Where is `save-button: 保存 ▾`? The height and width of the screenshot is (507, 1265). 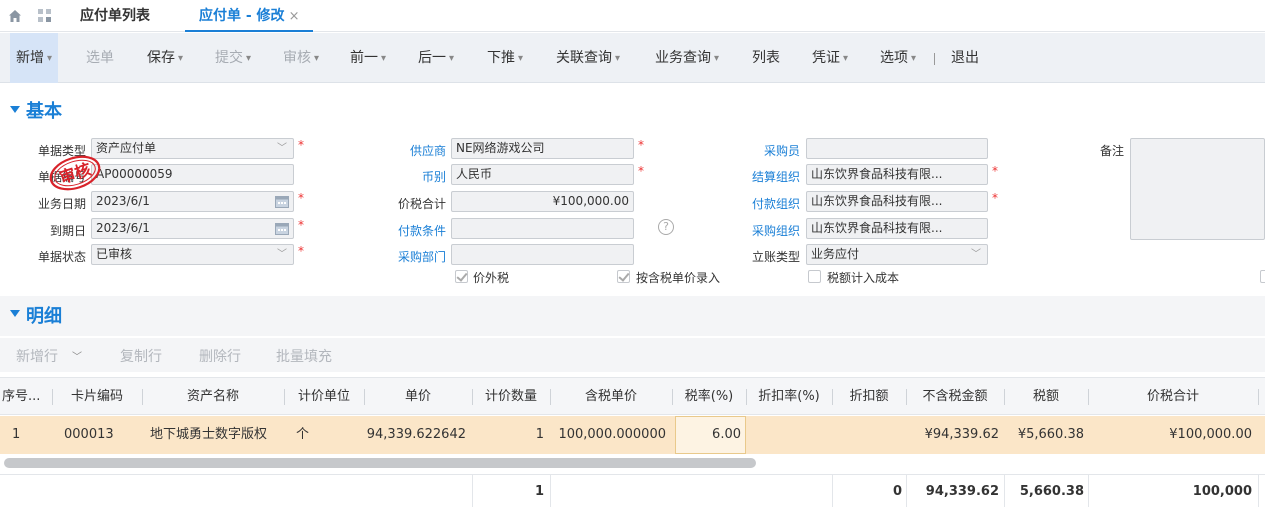 save-button: 保存 ▾ is located at coordinates (165, 58).